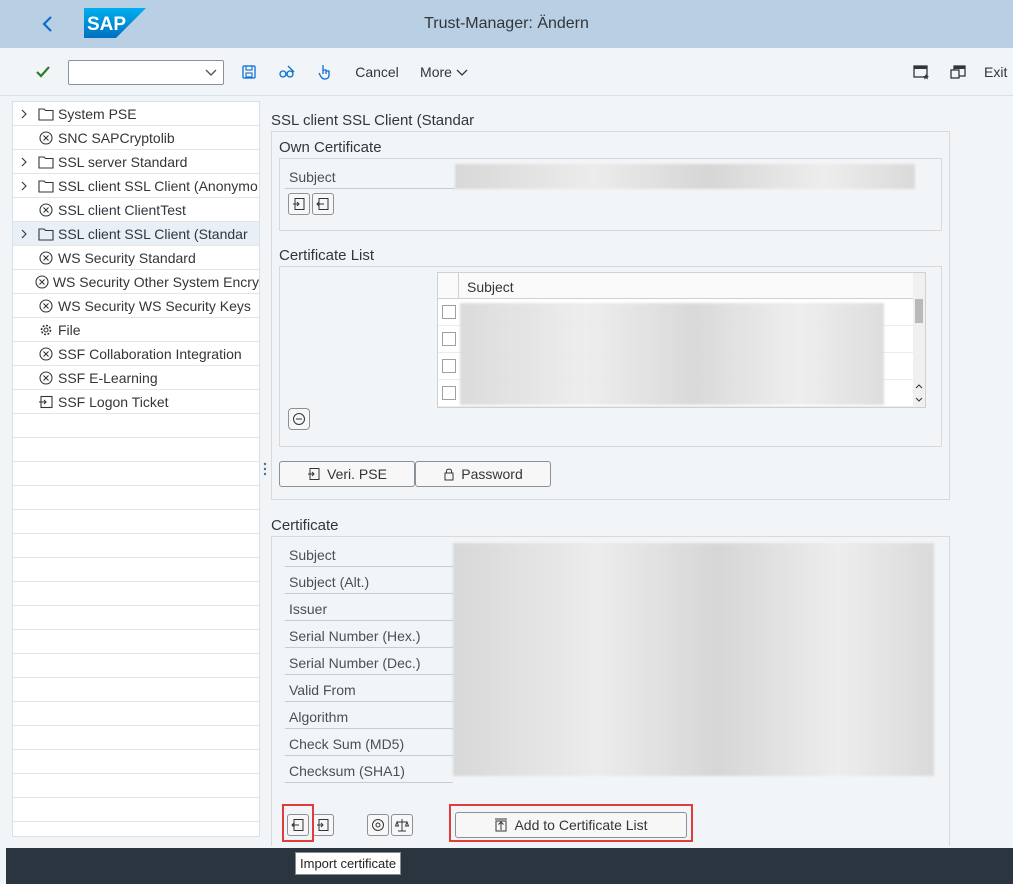 This screenshot has width=1013, height=884. I want to click on vertical-scrollbar, so click(919, 340).